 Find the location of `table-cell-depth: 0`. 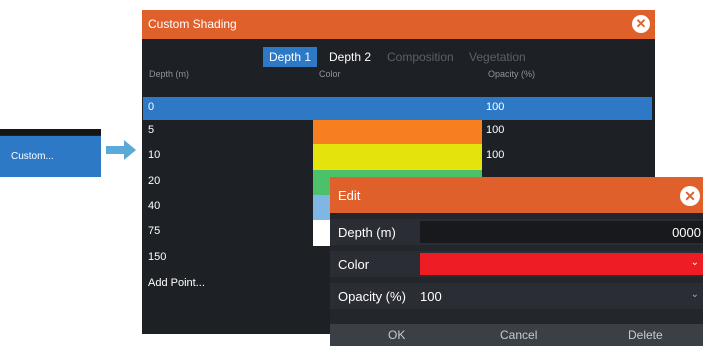

table-cell-depth: 0 is located at coordinates (151, 107).